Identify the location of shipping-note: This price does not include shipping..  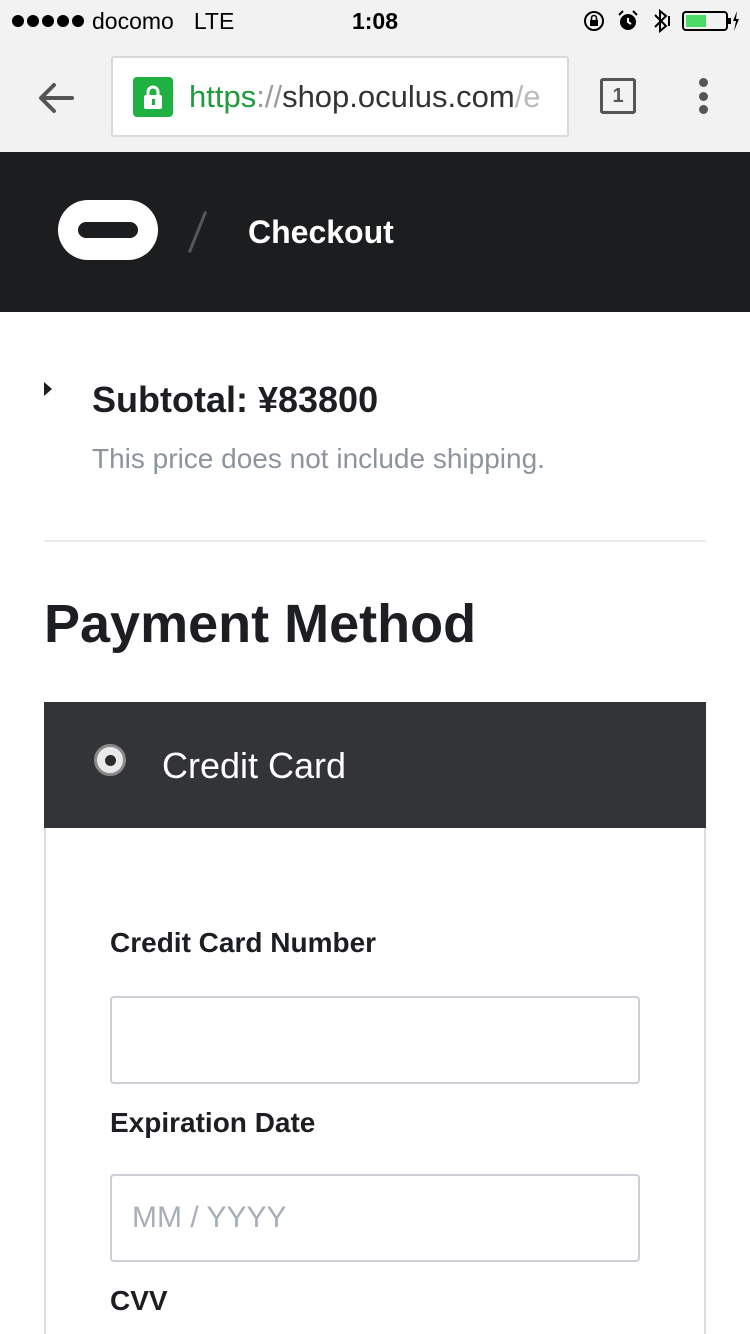
(318, 458).